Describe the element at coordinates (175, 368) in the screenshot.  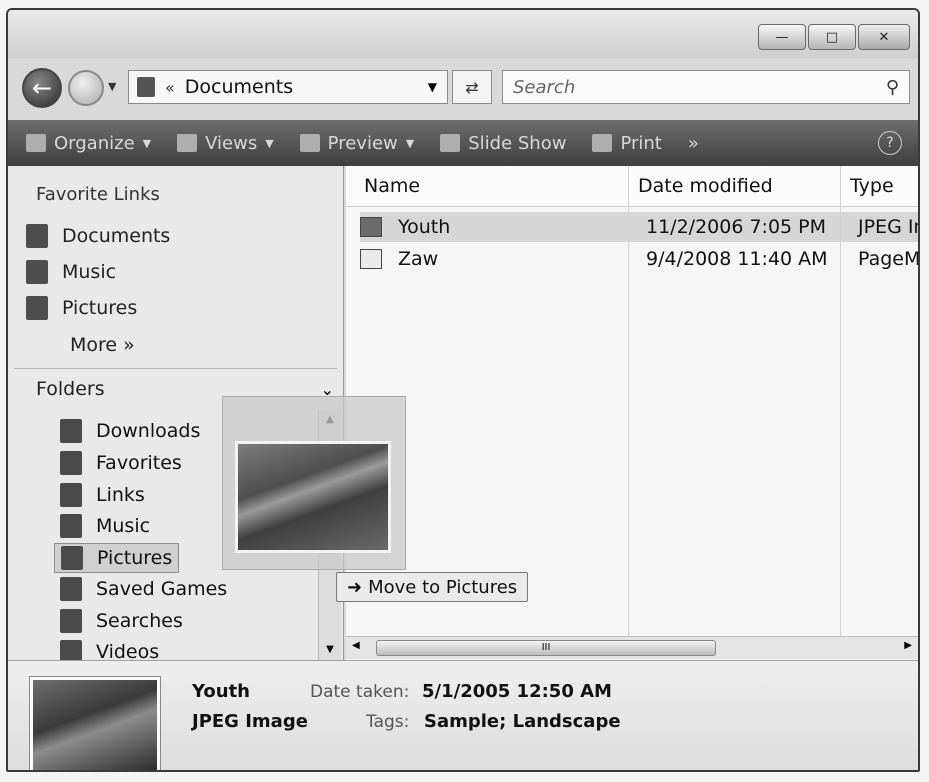
I see `pane-divider` at that location.